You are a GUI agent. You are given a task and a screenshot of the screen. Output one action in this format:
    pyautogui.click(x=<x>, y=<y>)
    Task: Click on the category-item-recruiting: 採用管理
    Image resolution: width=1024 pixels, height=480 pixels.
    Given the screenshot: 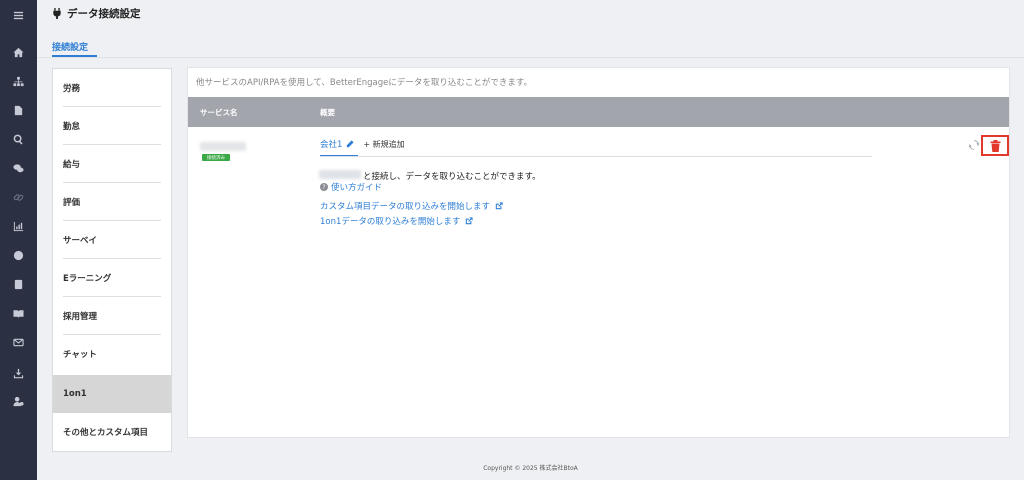 What is the action you would take?
    pyautogui.click(x=112, y=316)
    